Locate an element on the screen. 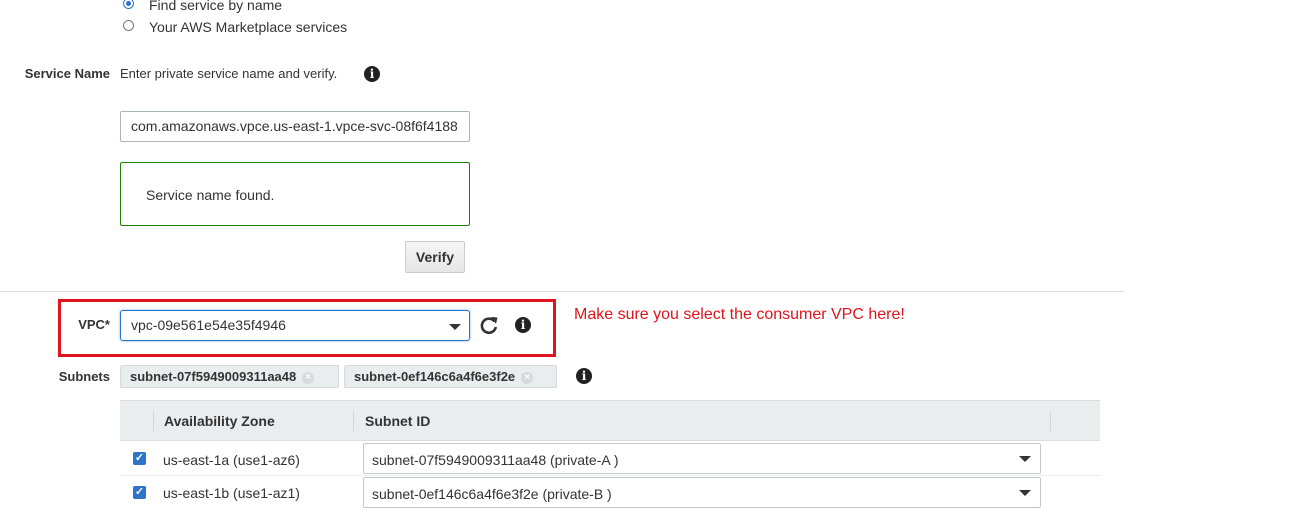 The height and width of the screenshot is (508, 1307). marketplace-radio is located at coordinates (128, 25).